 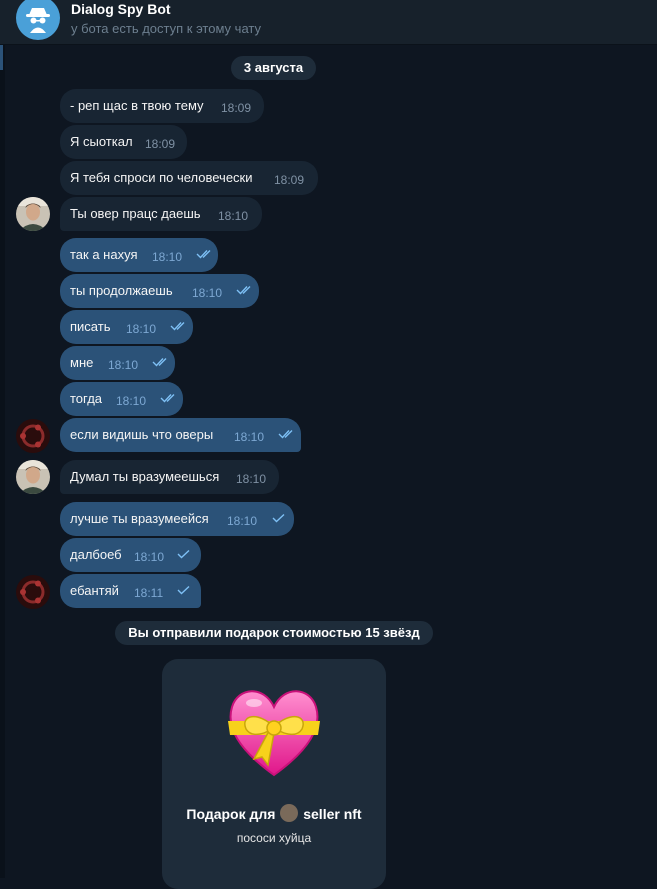 I want to click on gift-message: пососи хуйца, so click(x=274, y=838).